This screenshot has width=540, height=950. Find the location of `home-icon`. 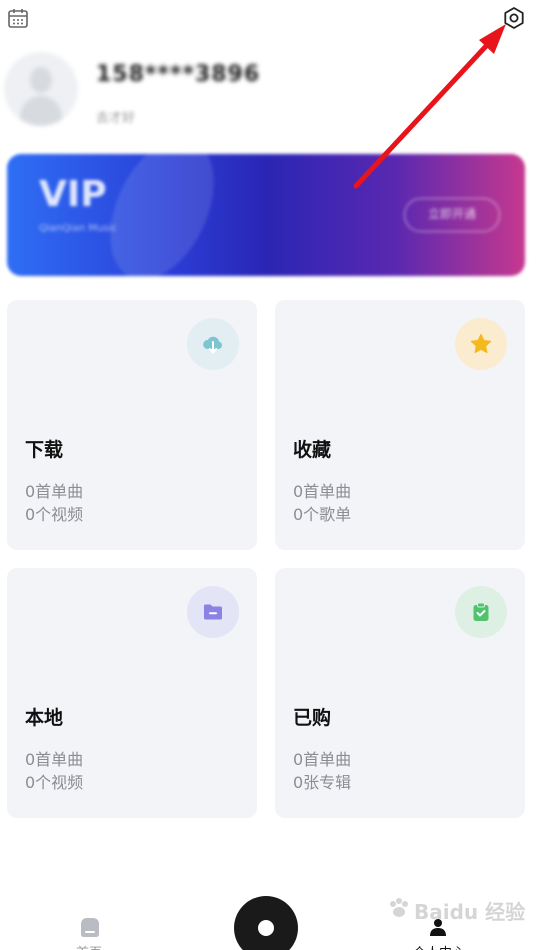

home-icon is located at coordinates (90, 927).